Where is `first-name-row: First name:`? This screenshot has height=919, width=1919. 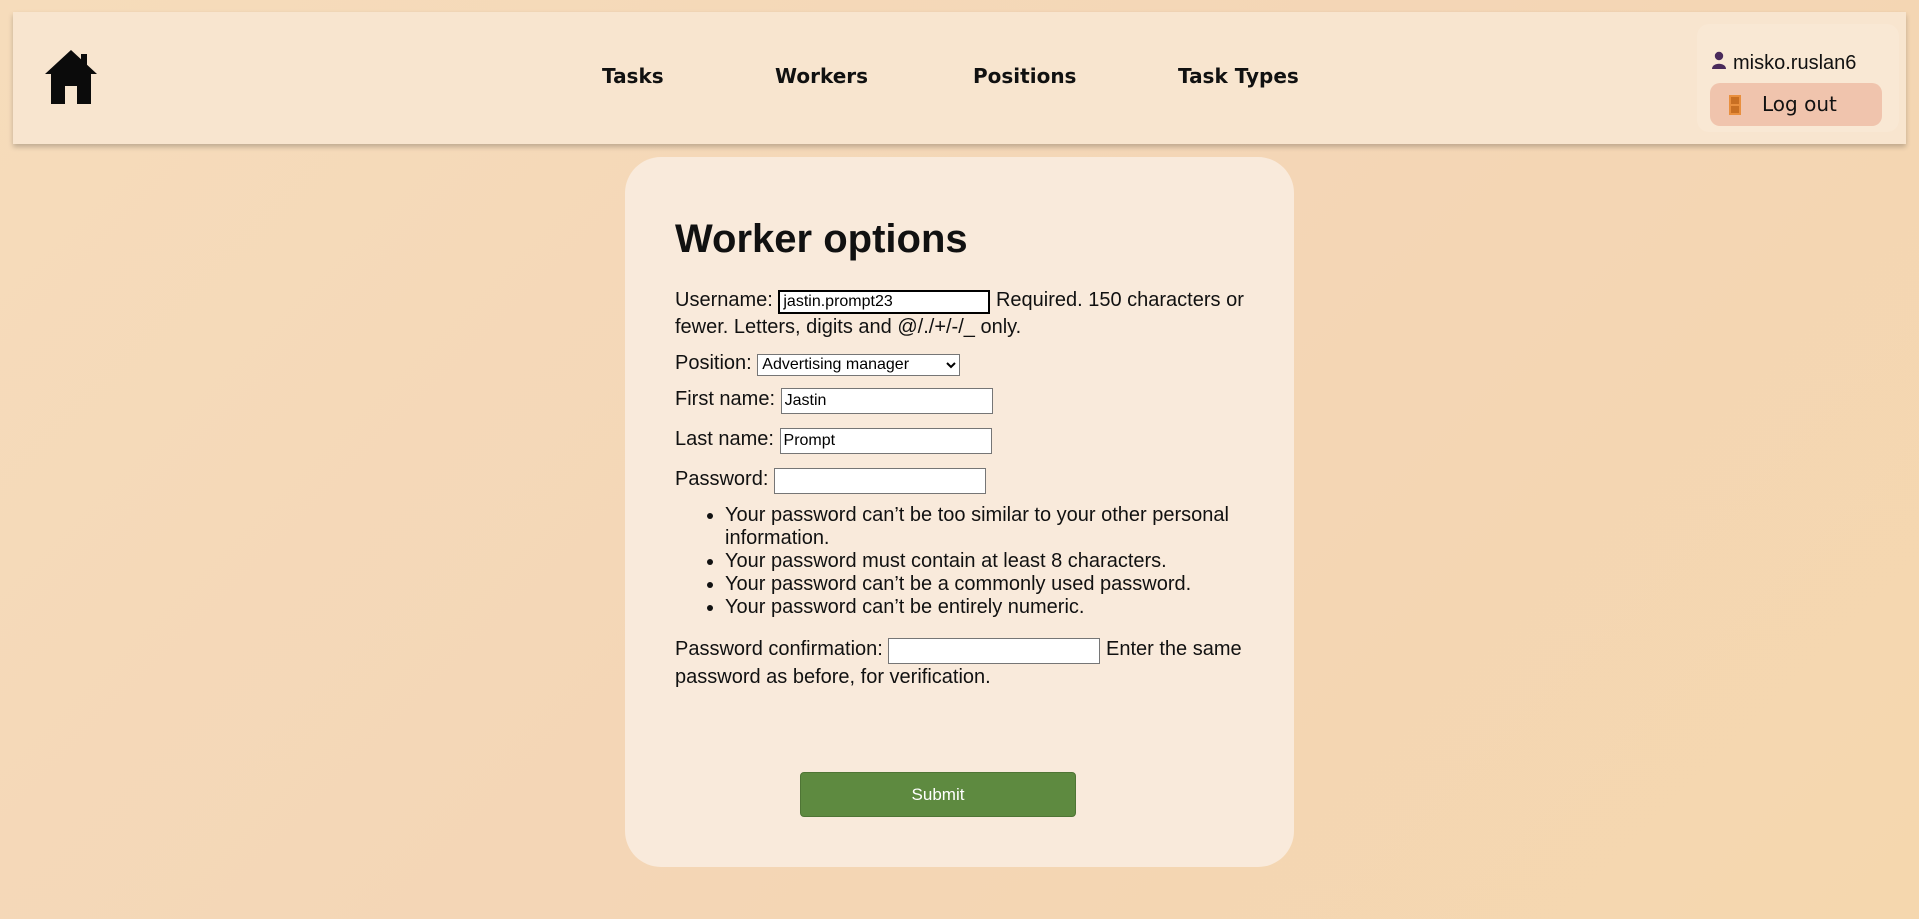 first-name-row: First name: is located at coordinates (965, 400).